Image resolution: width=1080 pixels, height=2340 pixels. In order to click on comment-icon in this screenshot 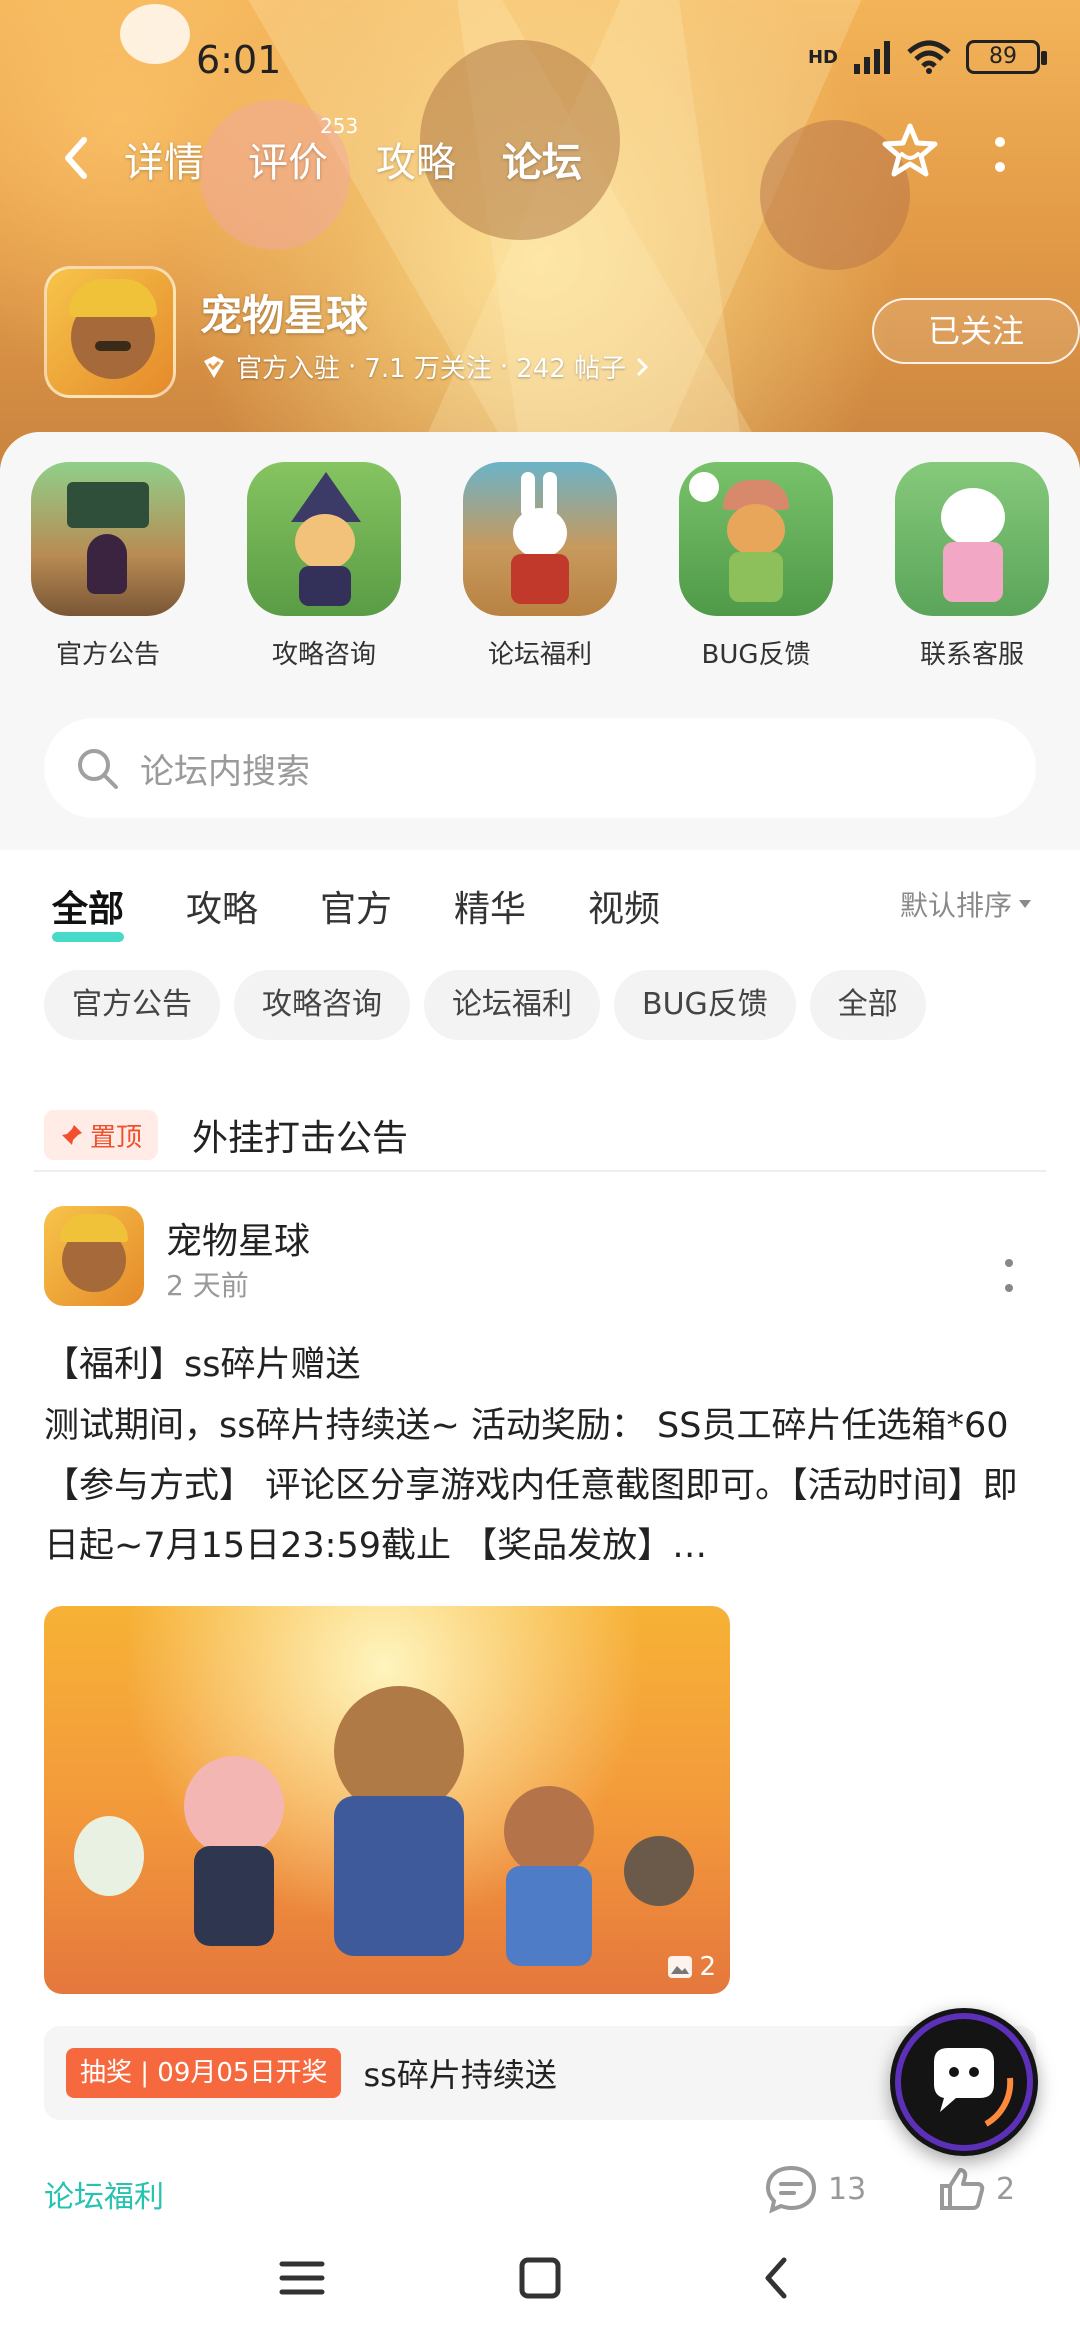, I will do `click(791, 2189)`.